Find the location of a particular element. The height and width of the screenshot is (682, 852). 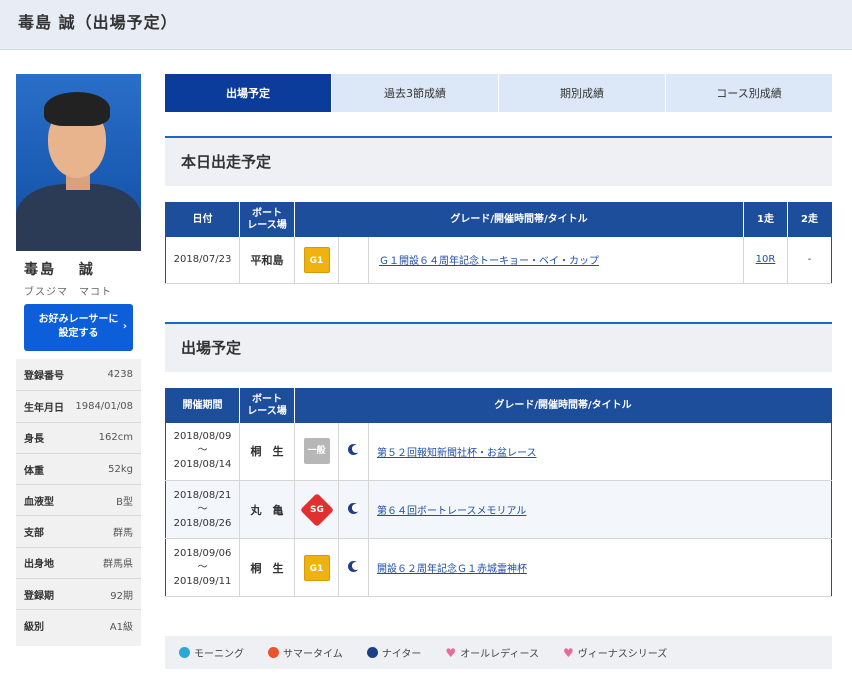

favorite-racer-button: お好みレーサーに 設定する › is located at coordinates (78, 327).